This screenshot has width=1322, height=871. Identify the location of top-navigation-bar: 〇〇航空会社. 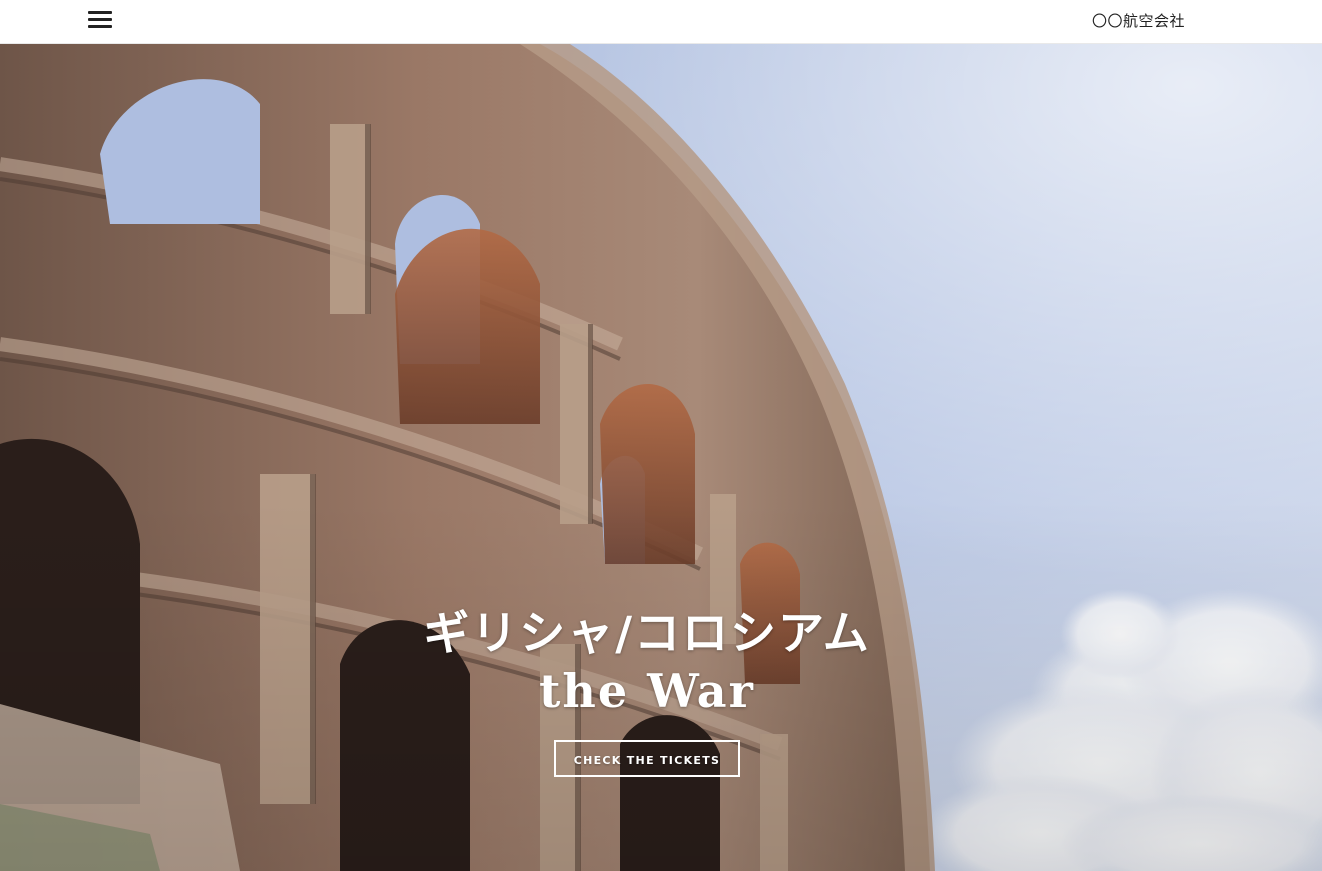
(661, 22).